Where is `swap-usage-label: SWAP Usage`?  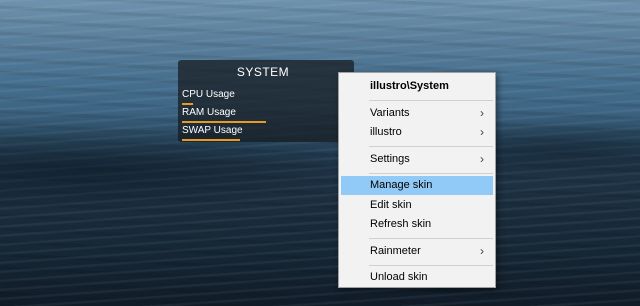 swap-usage-label: SWAP Usage is located at coordinates (212, 130).